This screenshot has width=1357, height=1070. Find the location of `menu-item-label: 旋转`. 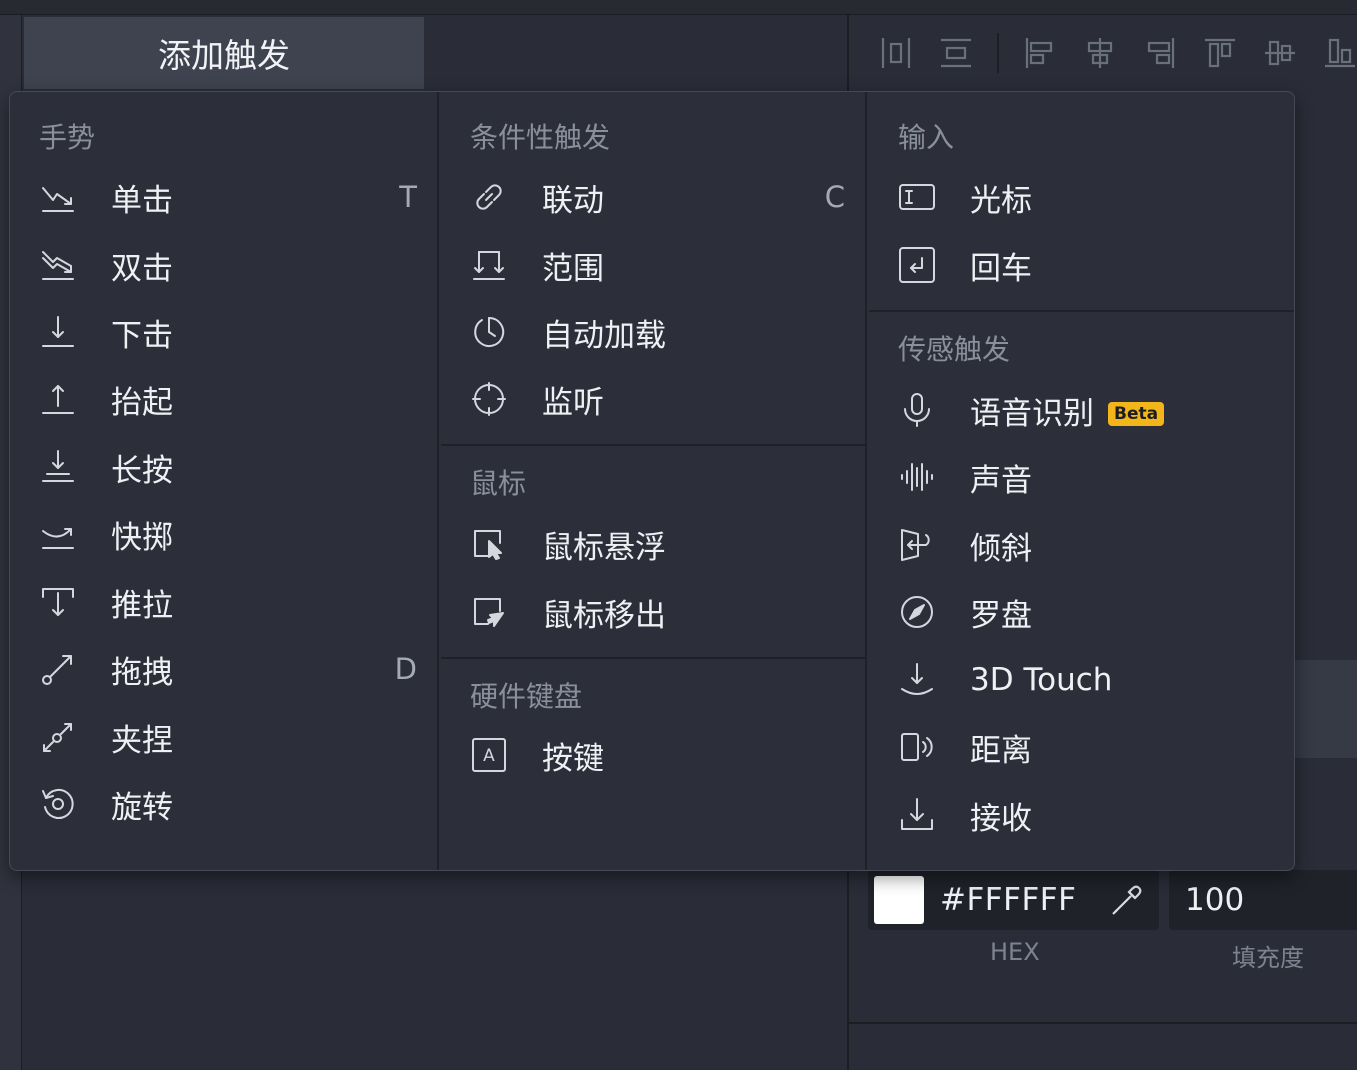

menu-item-label: 旋转 is located at coordinates (142, 807).